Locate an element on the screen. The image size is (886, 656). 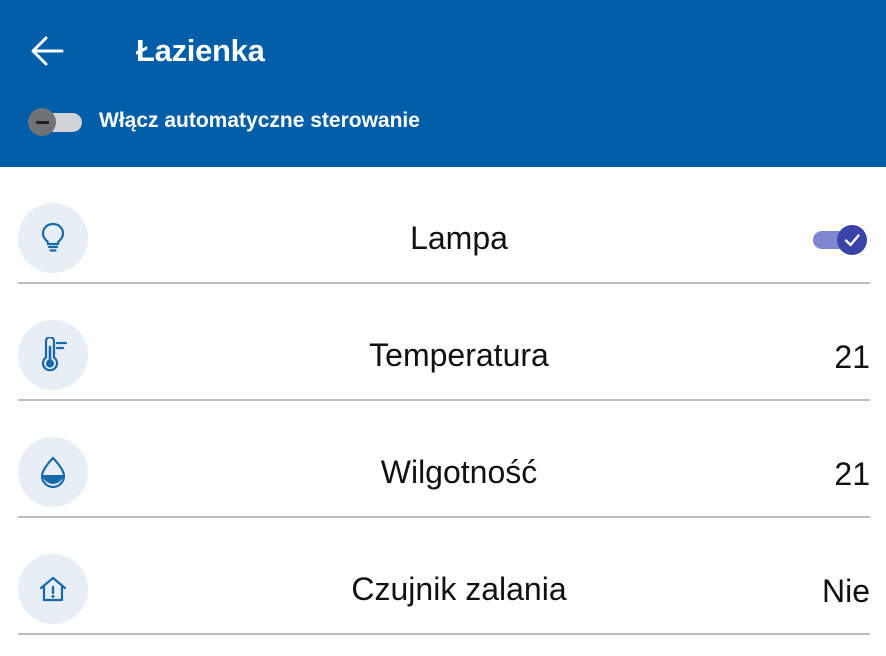
lamp-toggle-thumb is located at coordinates (852, 240).